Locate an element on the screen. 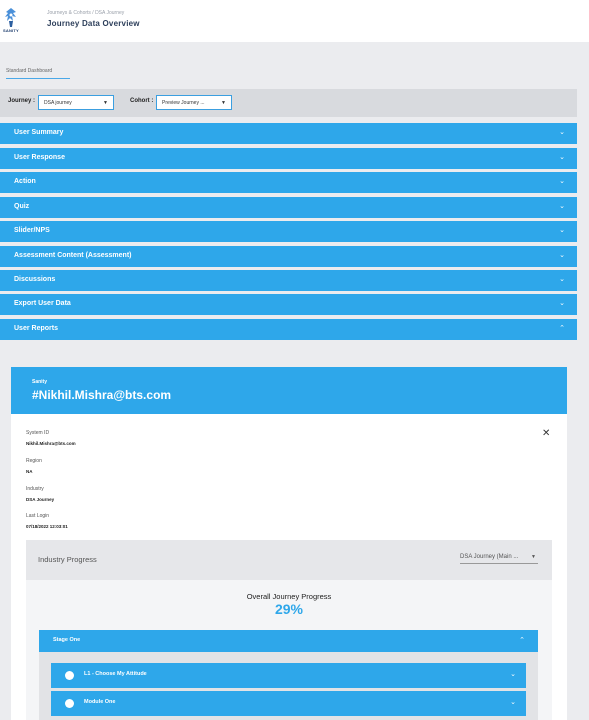  accordion-action: Action ⌄ is located at coordinates (288, 182).